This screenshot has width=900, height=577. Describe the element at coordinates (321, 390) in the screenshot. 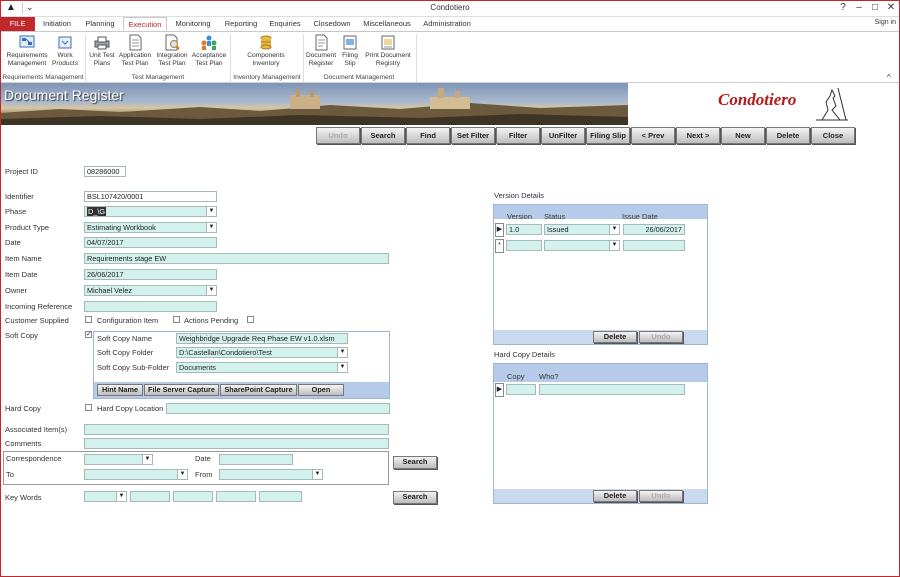

I see `open-button: Open` at that location.